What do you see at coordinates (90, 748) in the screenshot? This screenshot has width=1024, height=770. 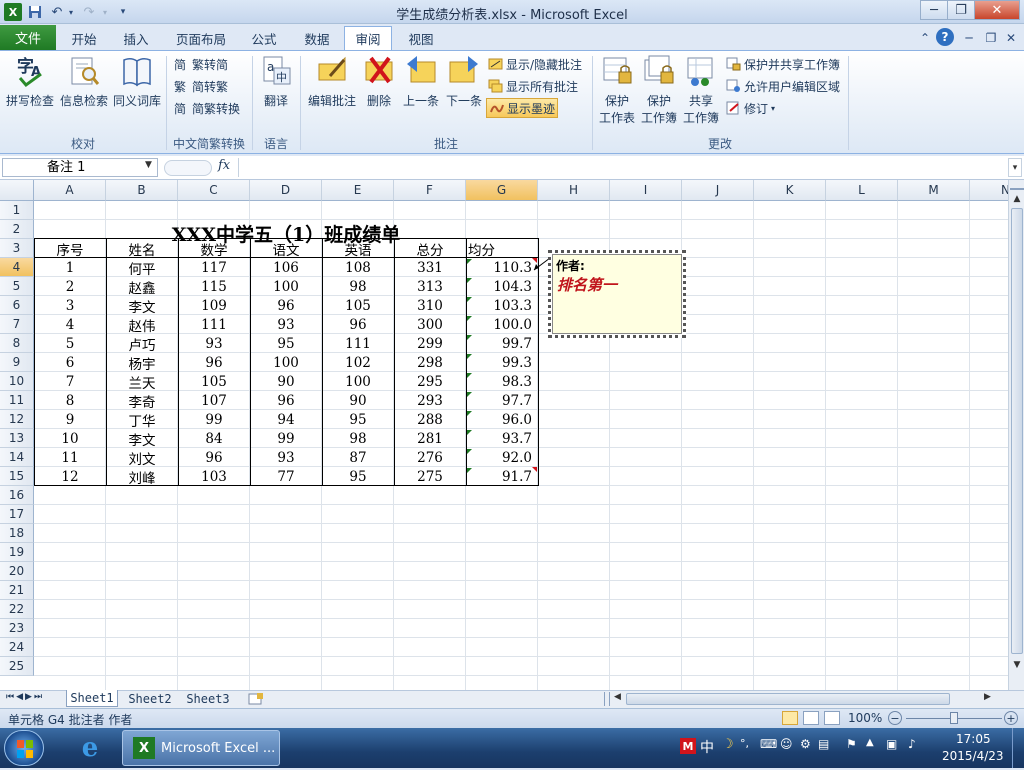 I see `internet-explorer-icon: e` at bounding box center [90, 748].